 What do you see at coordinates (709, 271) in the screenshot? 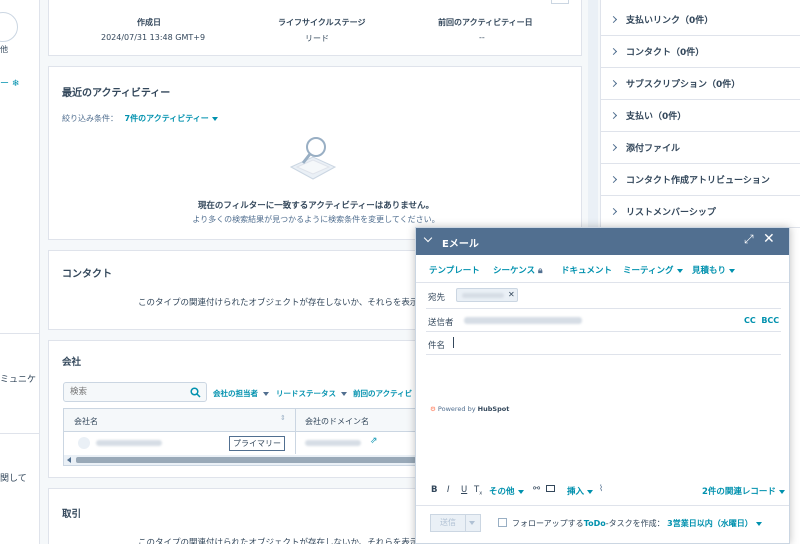
I see `quotes-label: 見積もり` at bounding box center [709, 271].